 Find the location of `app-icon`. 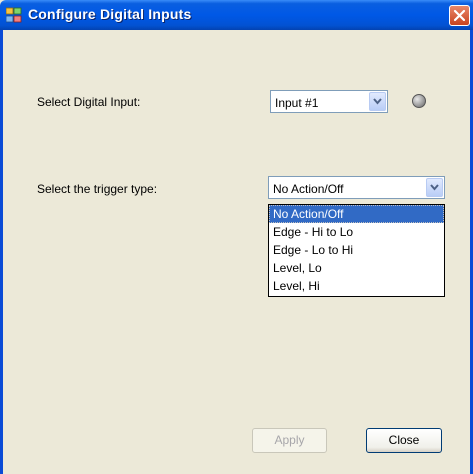

app-icon is located at coordinates (13, 15).